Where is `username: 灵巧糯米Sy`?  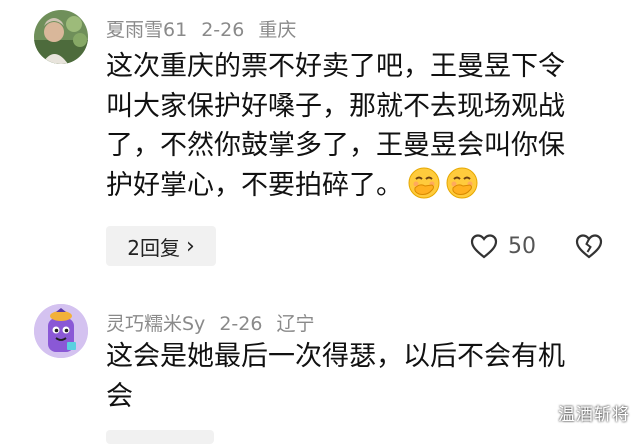 username: 灵巧糯米Sy is located at coordinates (155, 324).